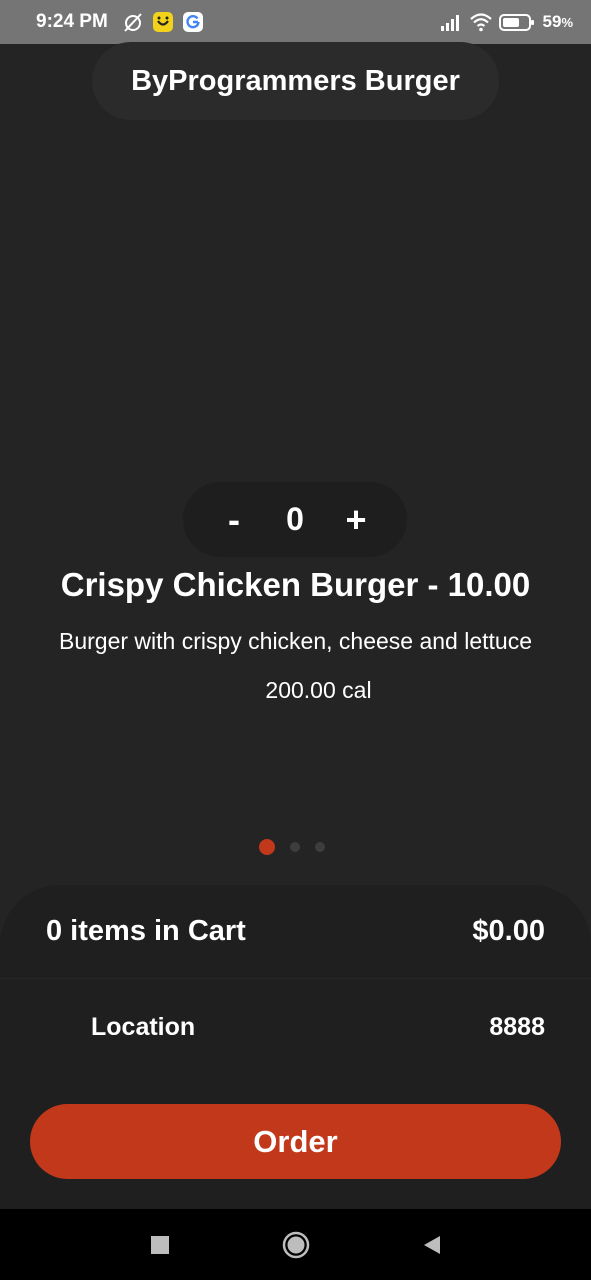 The image size is (591, 1280). I want to click on status-time: 9:24 PM, so click(72, 21).